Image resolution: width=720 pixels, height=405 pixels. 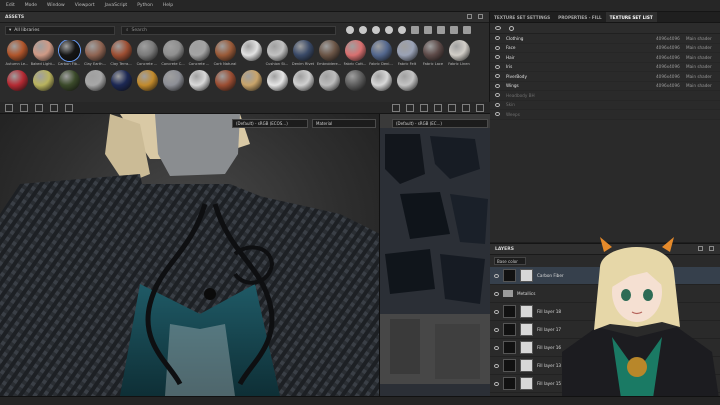 I want to click on channel-select-3d: (Default) - sRGB (ECOS…), so click(x=270, y=123).